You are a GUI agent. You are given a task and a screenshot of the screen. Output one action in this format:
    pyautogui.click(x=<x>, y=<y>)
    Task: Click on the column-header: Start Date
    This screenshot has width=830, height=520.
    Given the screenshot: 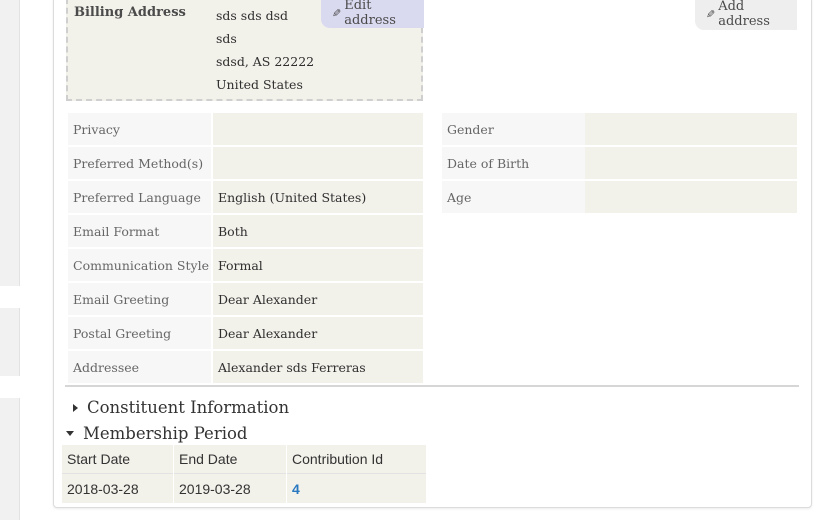 What is the action you would take?
    pyautogui.click(x=118, y=459)
    